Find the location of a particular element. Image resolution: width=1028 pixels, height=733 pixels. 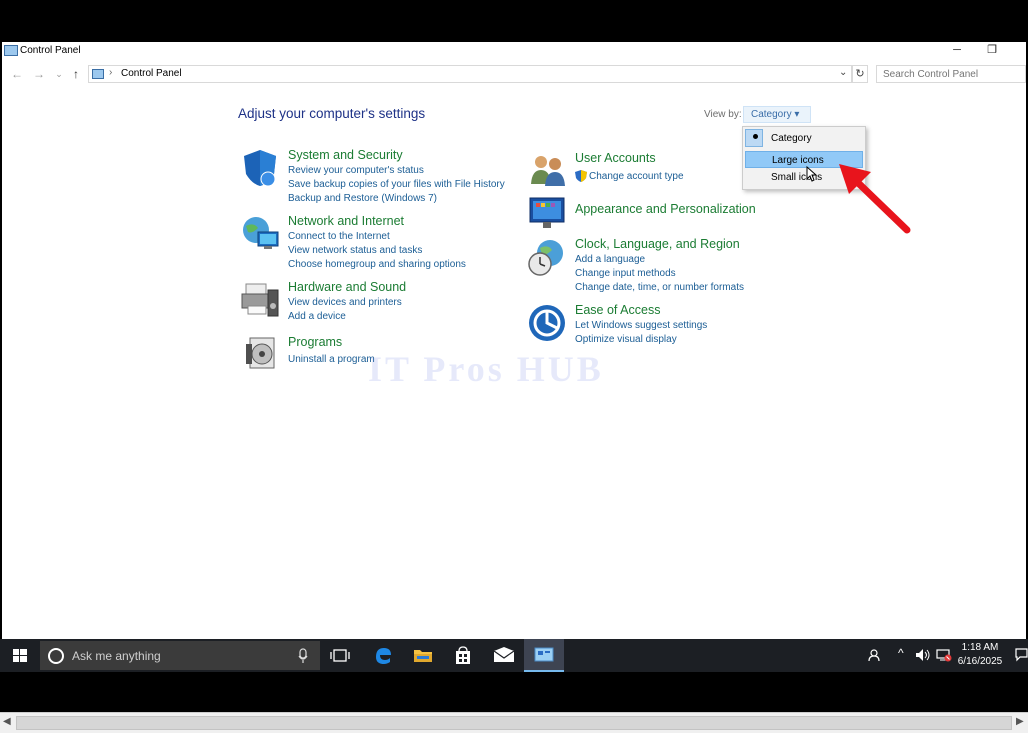

mouse-cursor-icon is located at coordinates (812, 174).